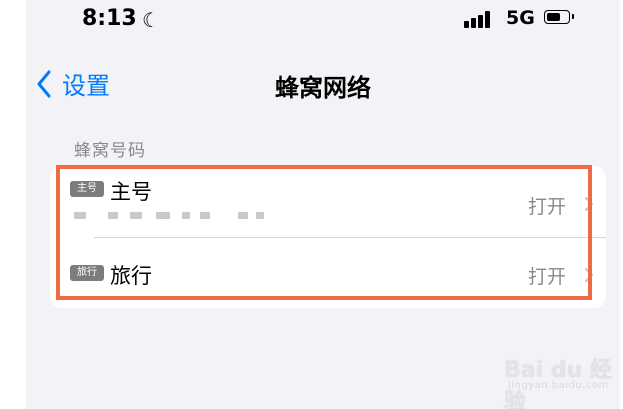 The height and width of the screenshot is (409, 623). I want to click on moon-icon: ☾, so click(151, 20).